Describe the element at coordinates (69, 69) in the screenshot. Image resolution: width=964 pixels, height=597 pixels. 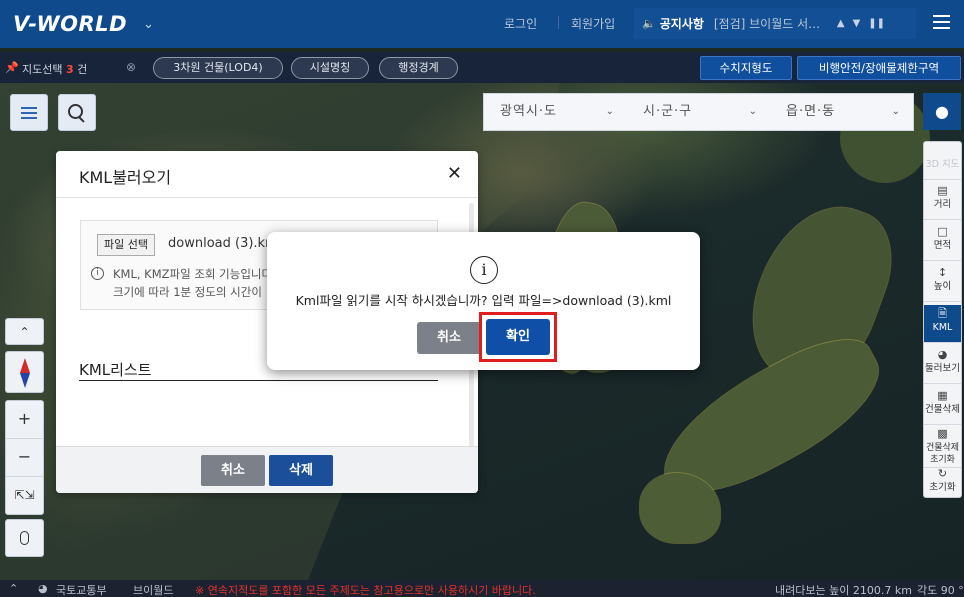
I see `map-selection-count: 3` at that location.